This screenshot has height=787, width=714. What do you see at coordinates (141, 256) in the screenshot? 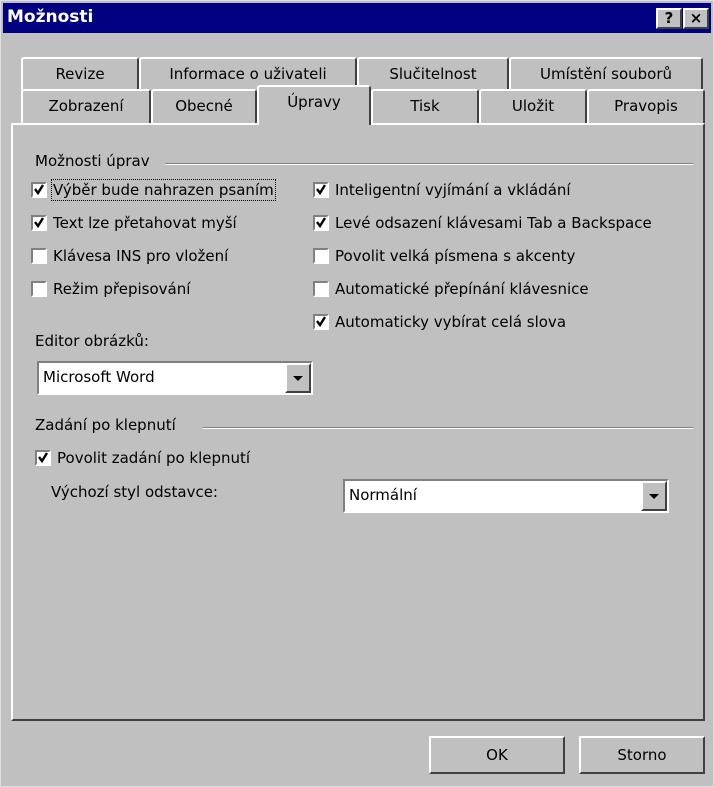
I see `checkbox-label: Klávesa INS pro vložení` at bounding box center [141, 256].